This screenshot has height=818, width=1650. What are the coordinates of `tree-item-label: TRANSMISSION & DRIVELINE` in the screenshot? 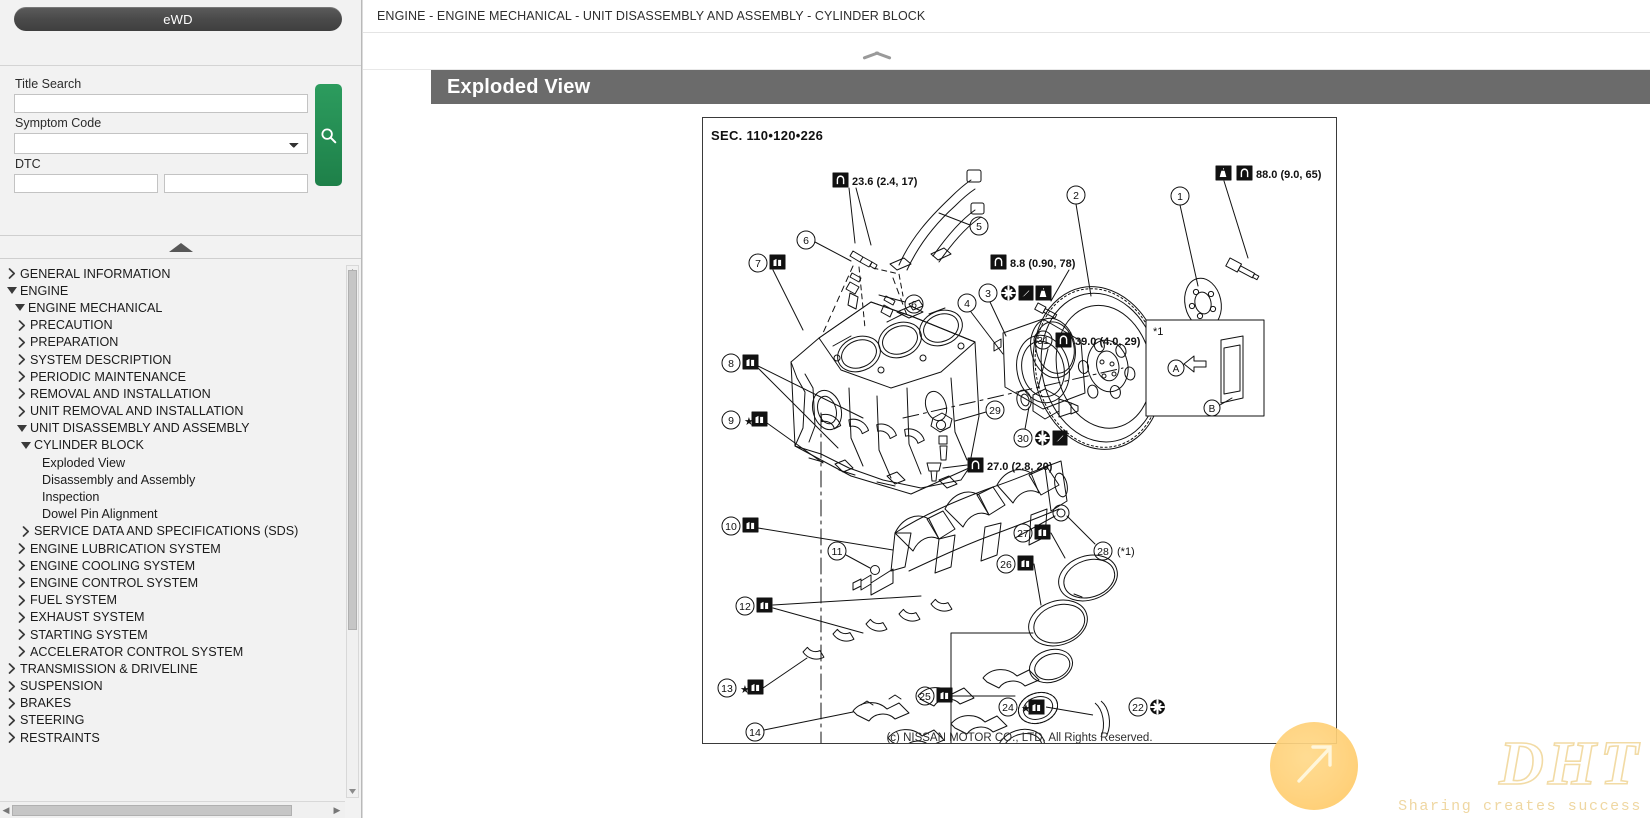 It's located at (109, 668).